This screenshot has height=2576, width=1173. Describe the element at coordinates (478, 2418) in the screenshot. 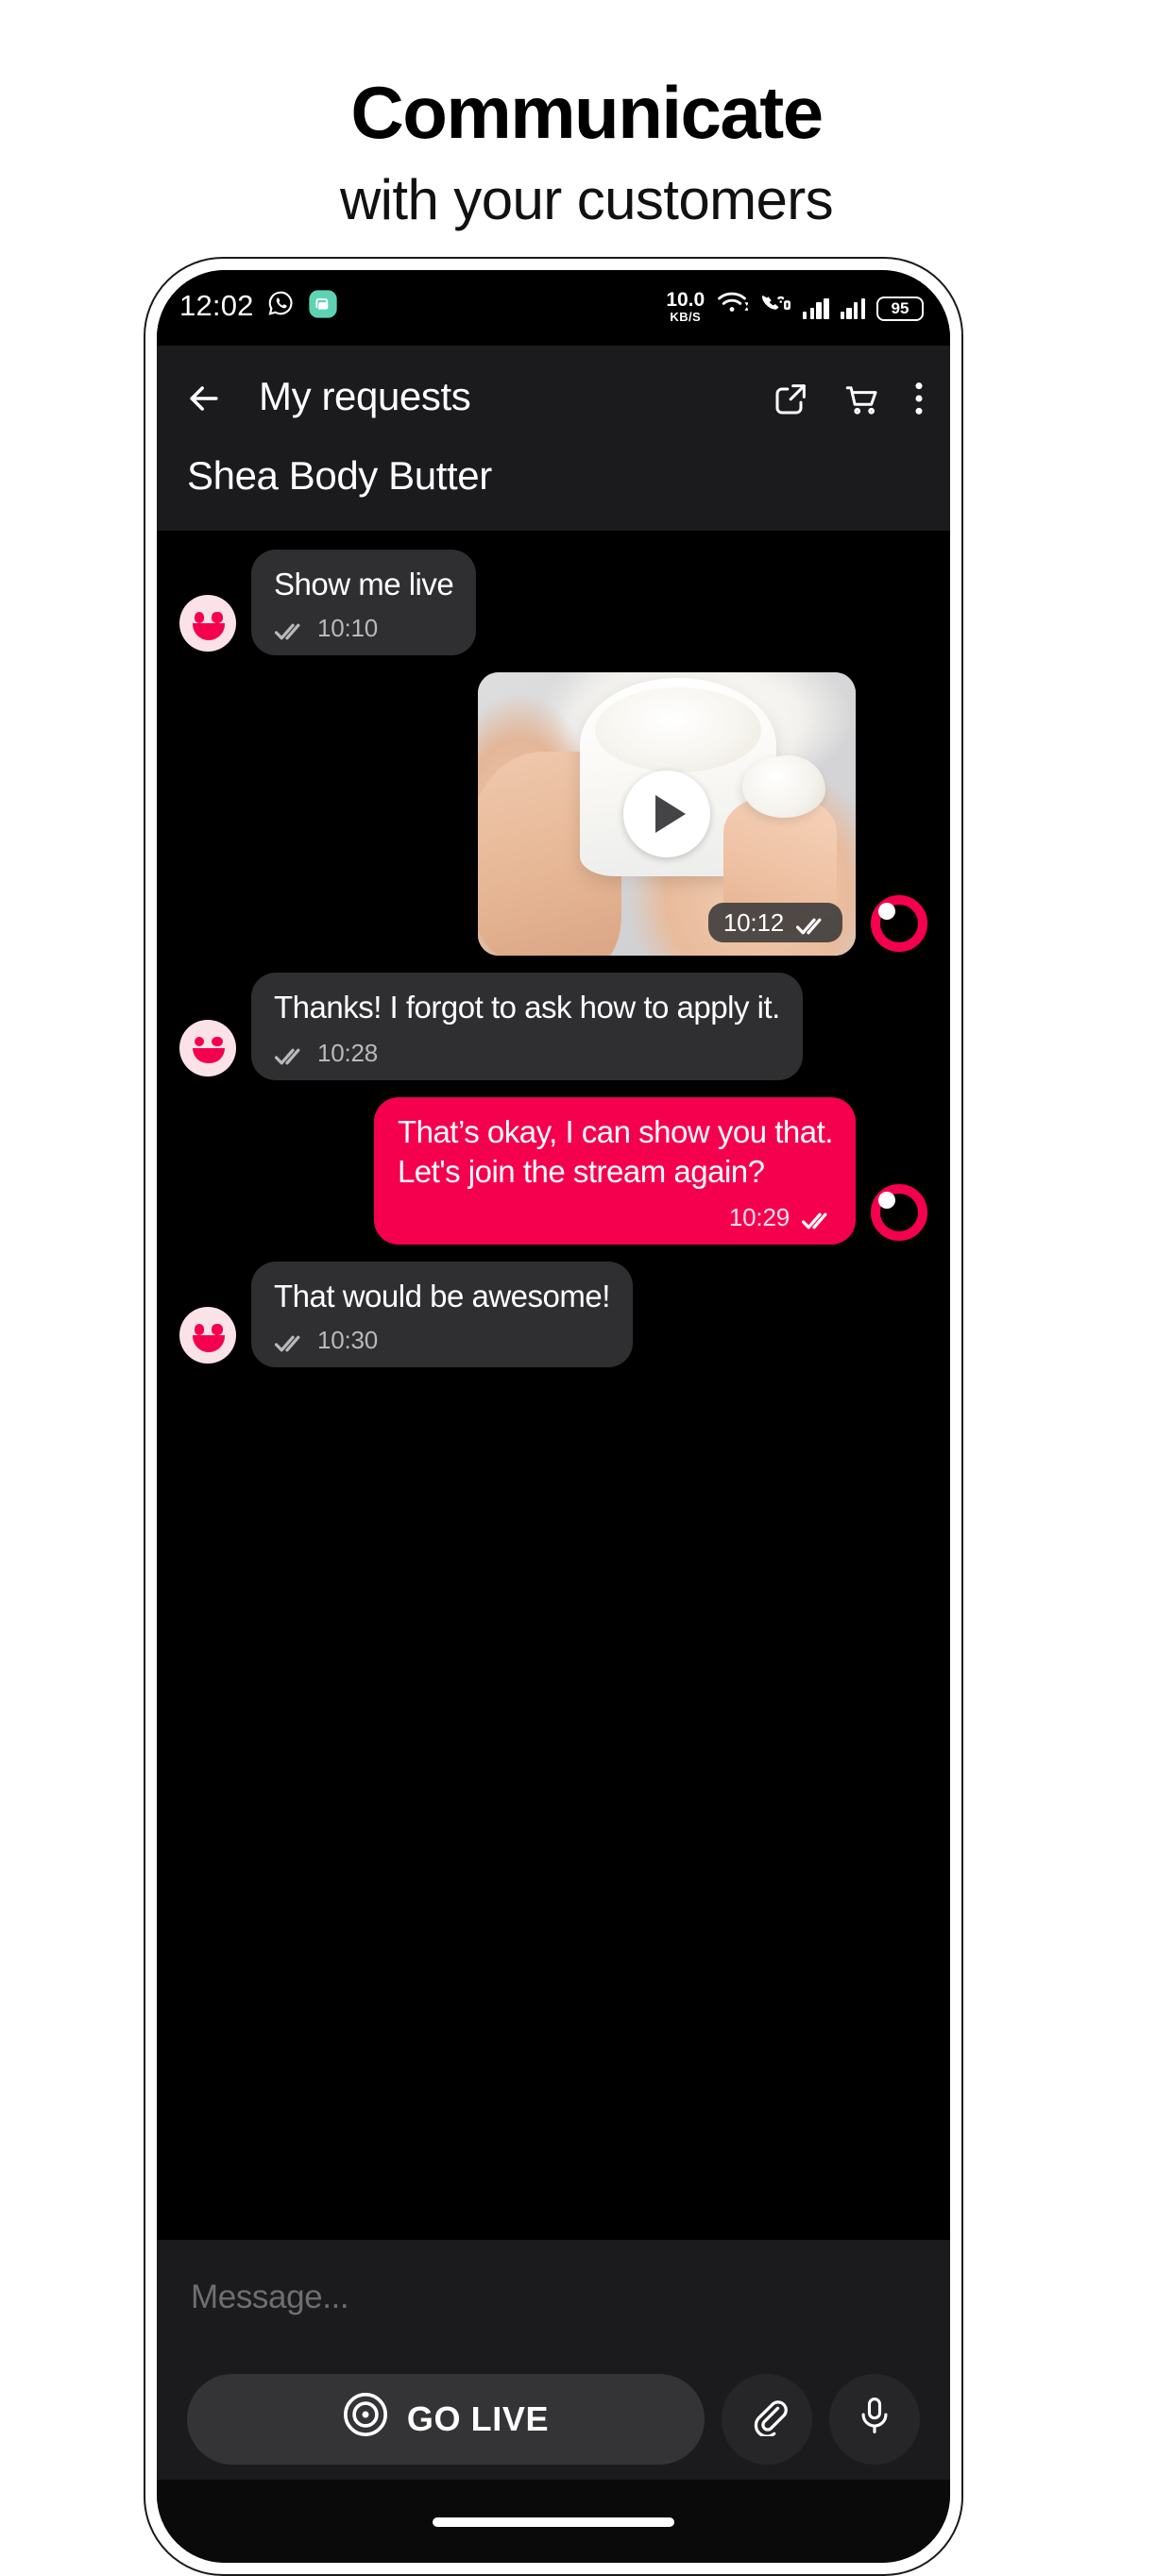

I see `go-live-label: GO LIVE` at that location.